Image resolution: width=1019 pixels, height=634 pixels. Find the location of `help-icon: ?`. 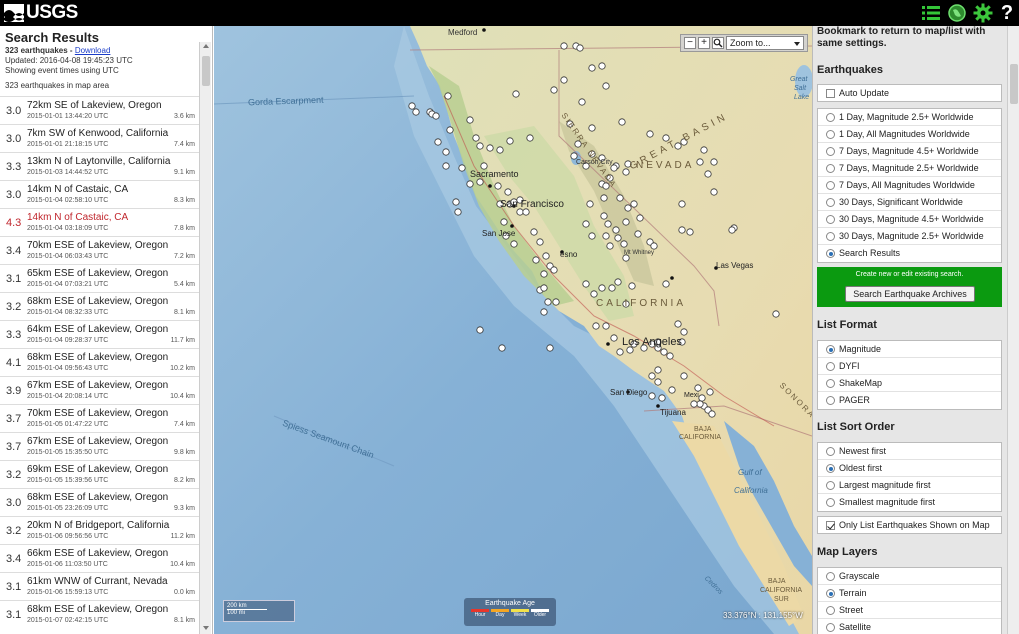

help-icon: ? is located at coordinates (1007, 13).